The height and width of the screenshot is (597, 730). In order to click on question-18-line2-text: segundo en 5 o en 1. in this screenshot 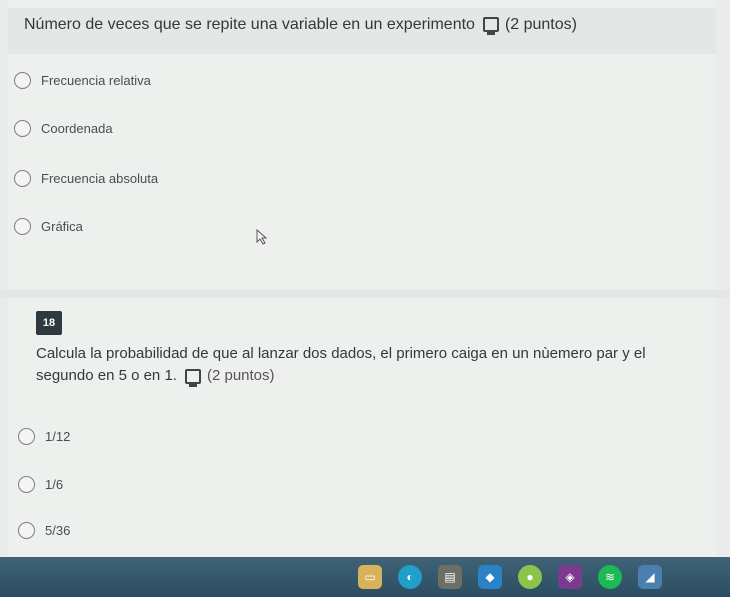, I will do `click(106, 375)`.